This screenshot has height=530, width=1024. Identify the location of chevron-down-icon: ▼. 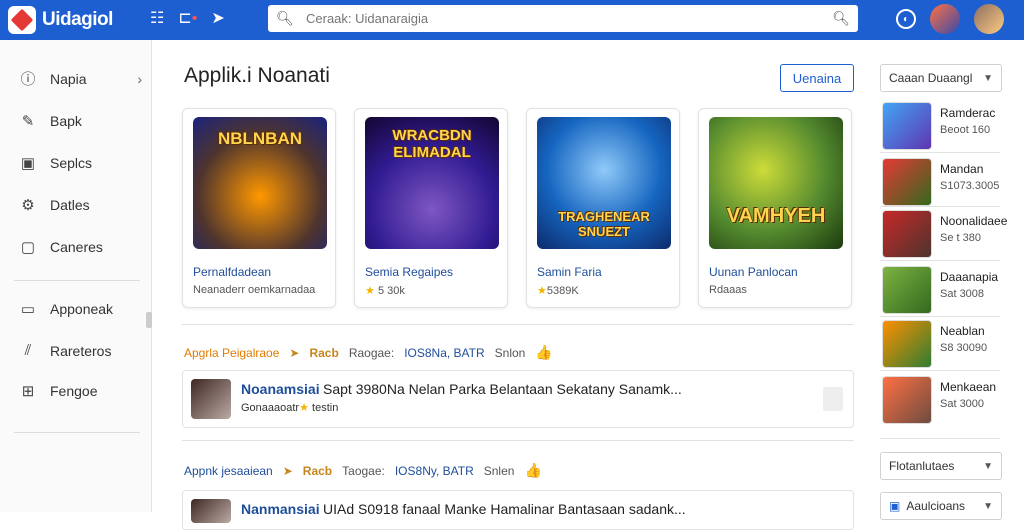
(988, 78).